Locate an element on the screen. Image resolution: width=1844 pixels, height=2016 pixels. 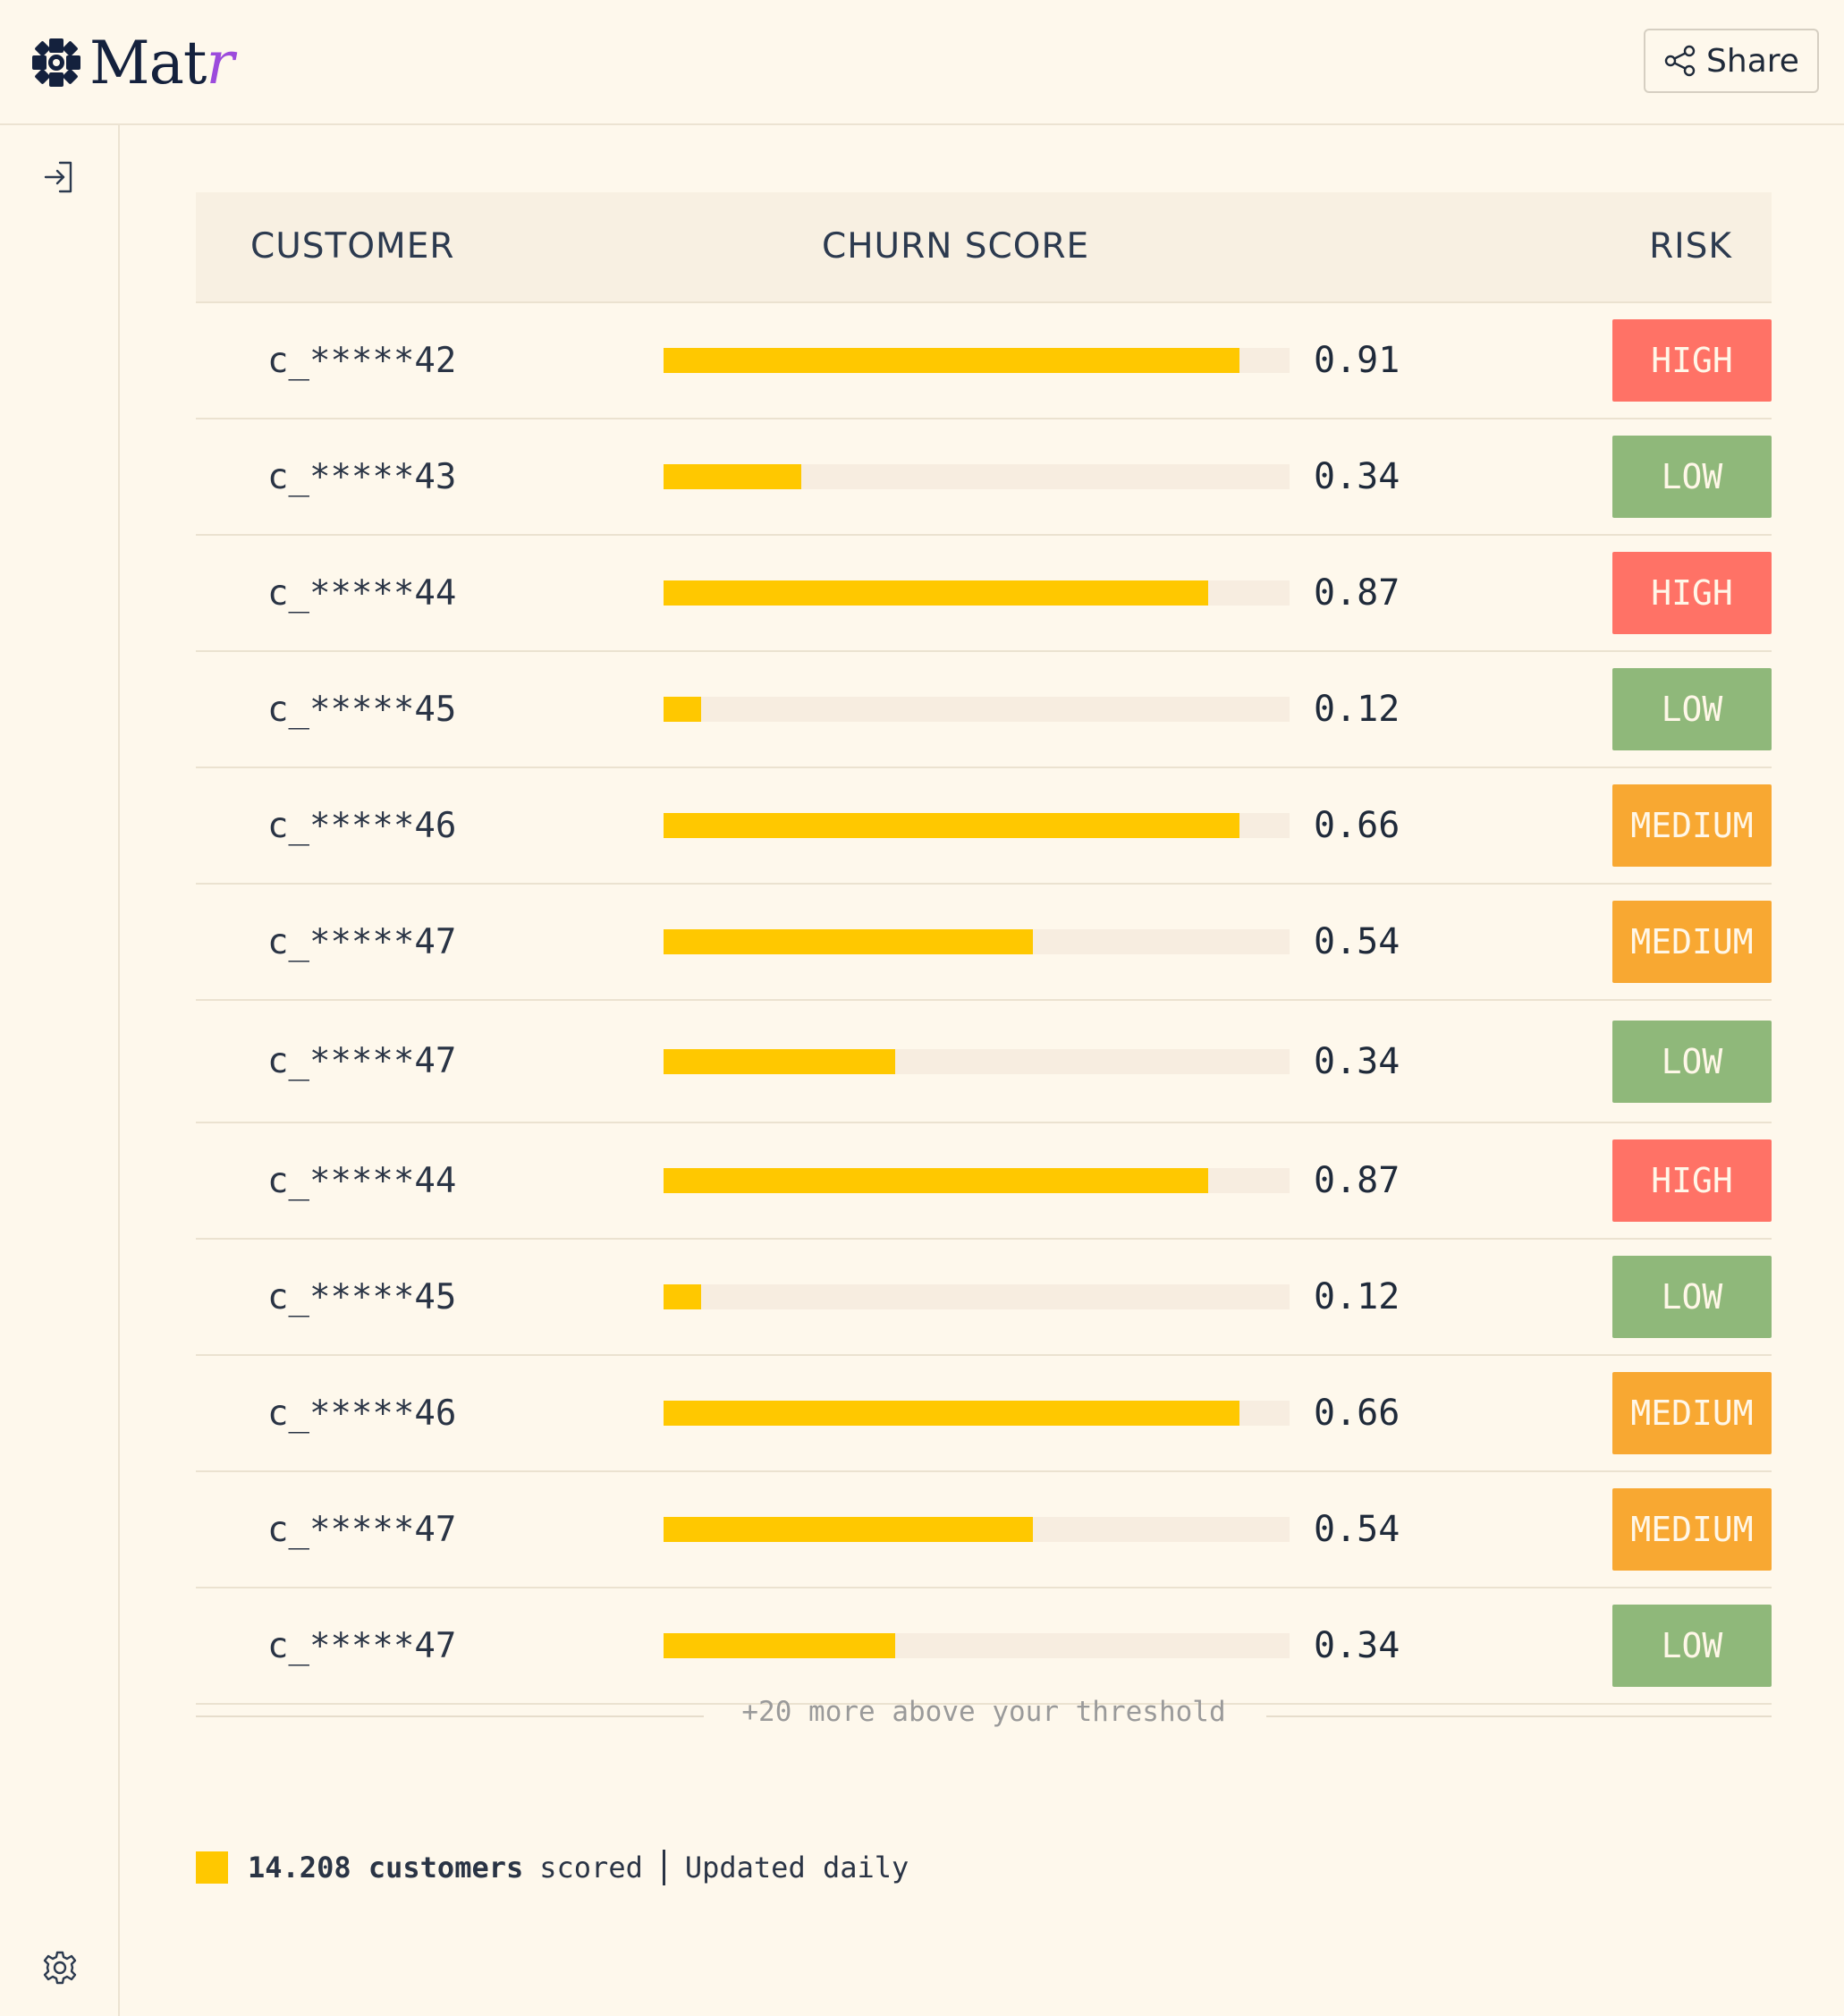
more-above-threshold-text: +20 more above your threshold is located at coordinates (984, 1712).